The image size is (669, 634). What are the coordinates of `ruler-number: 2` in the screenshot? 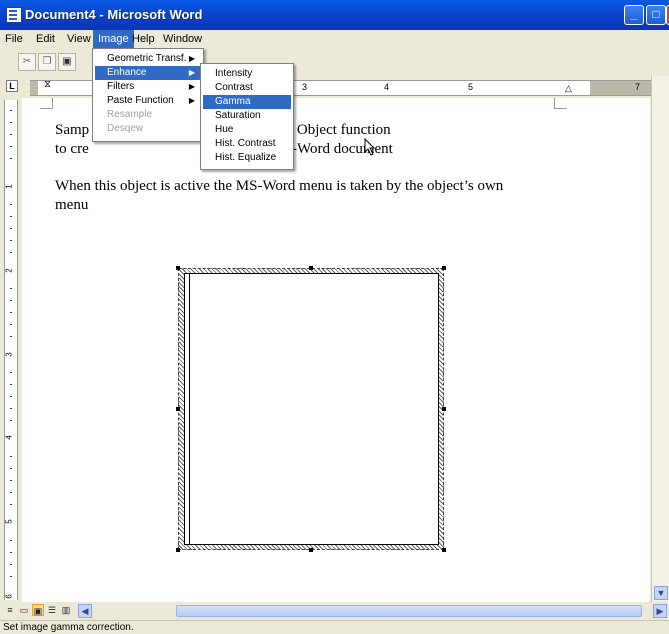 It's located at (9, 270).